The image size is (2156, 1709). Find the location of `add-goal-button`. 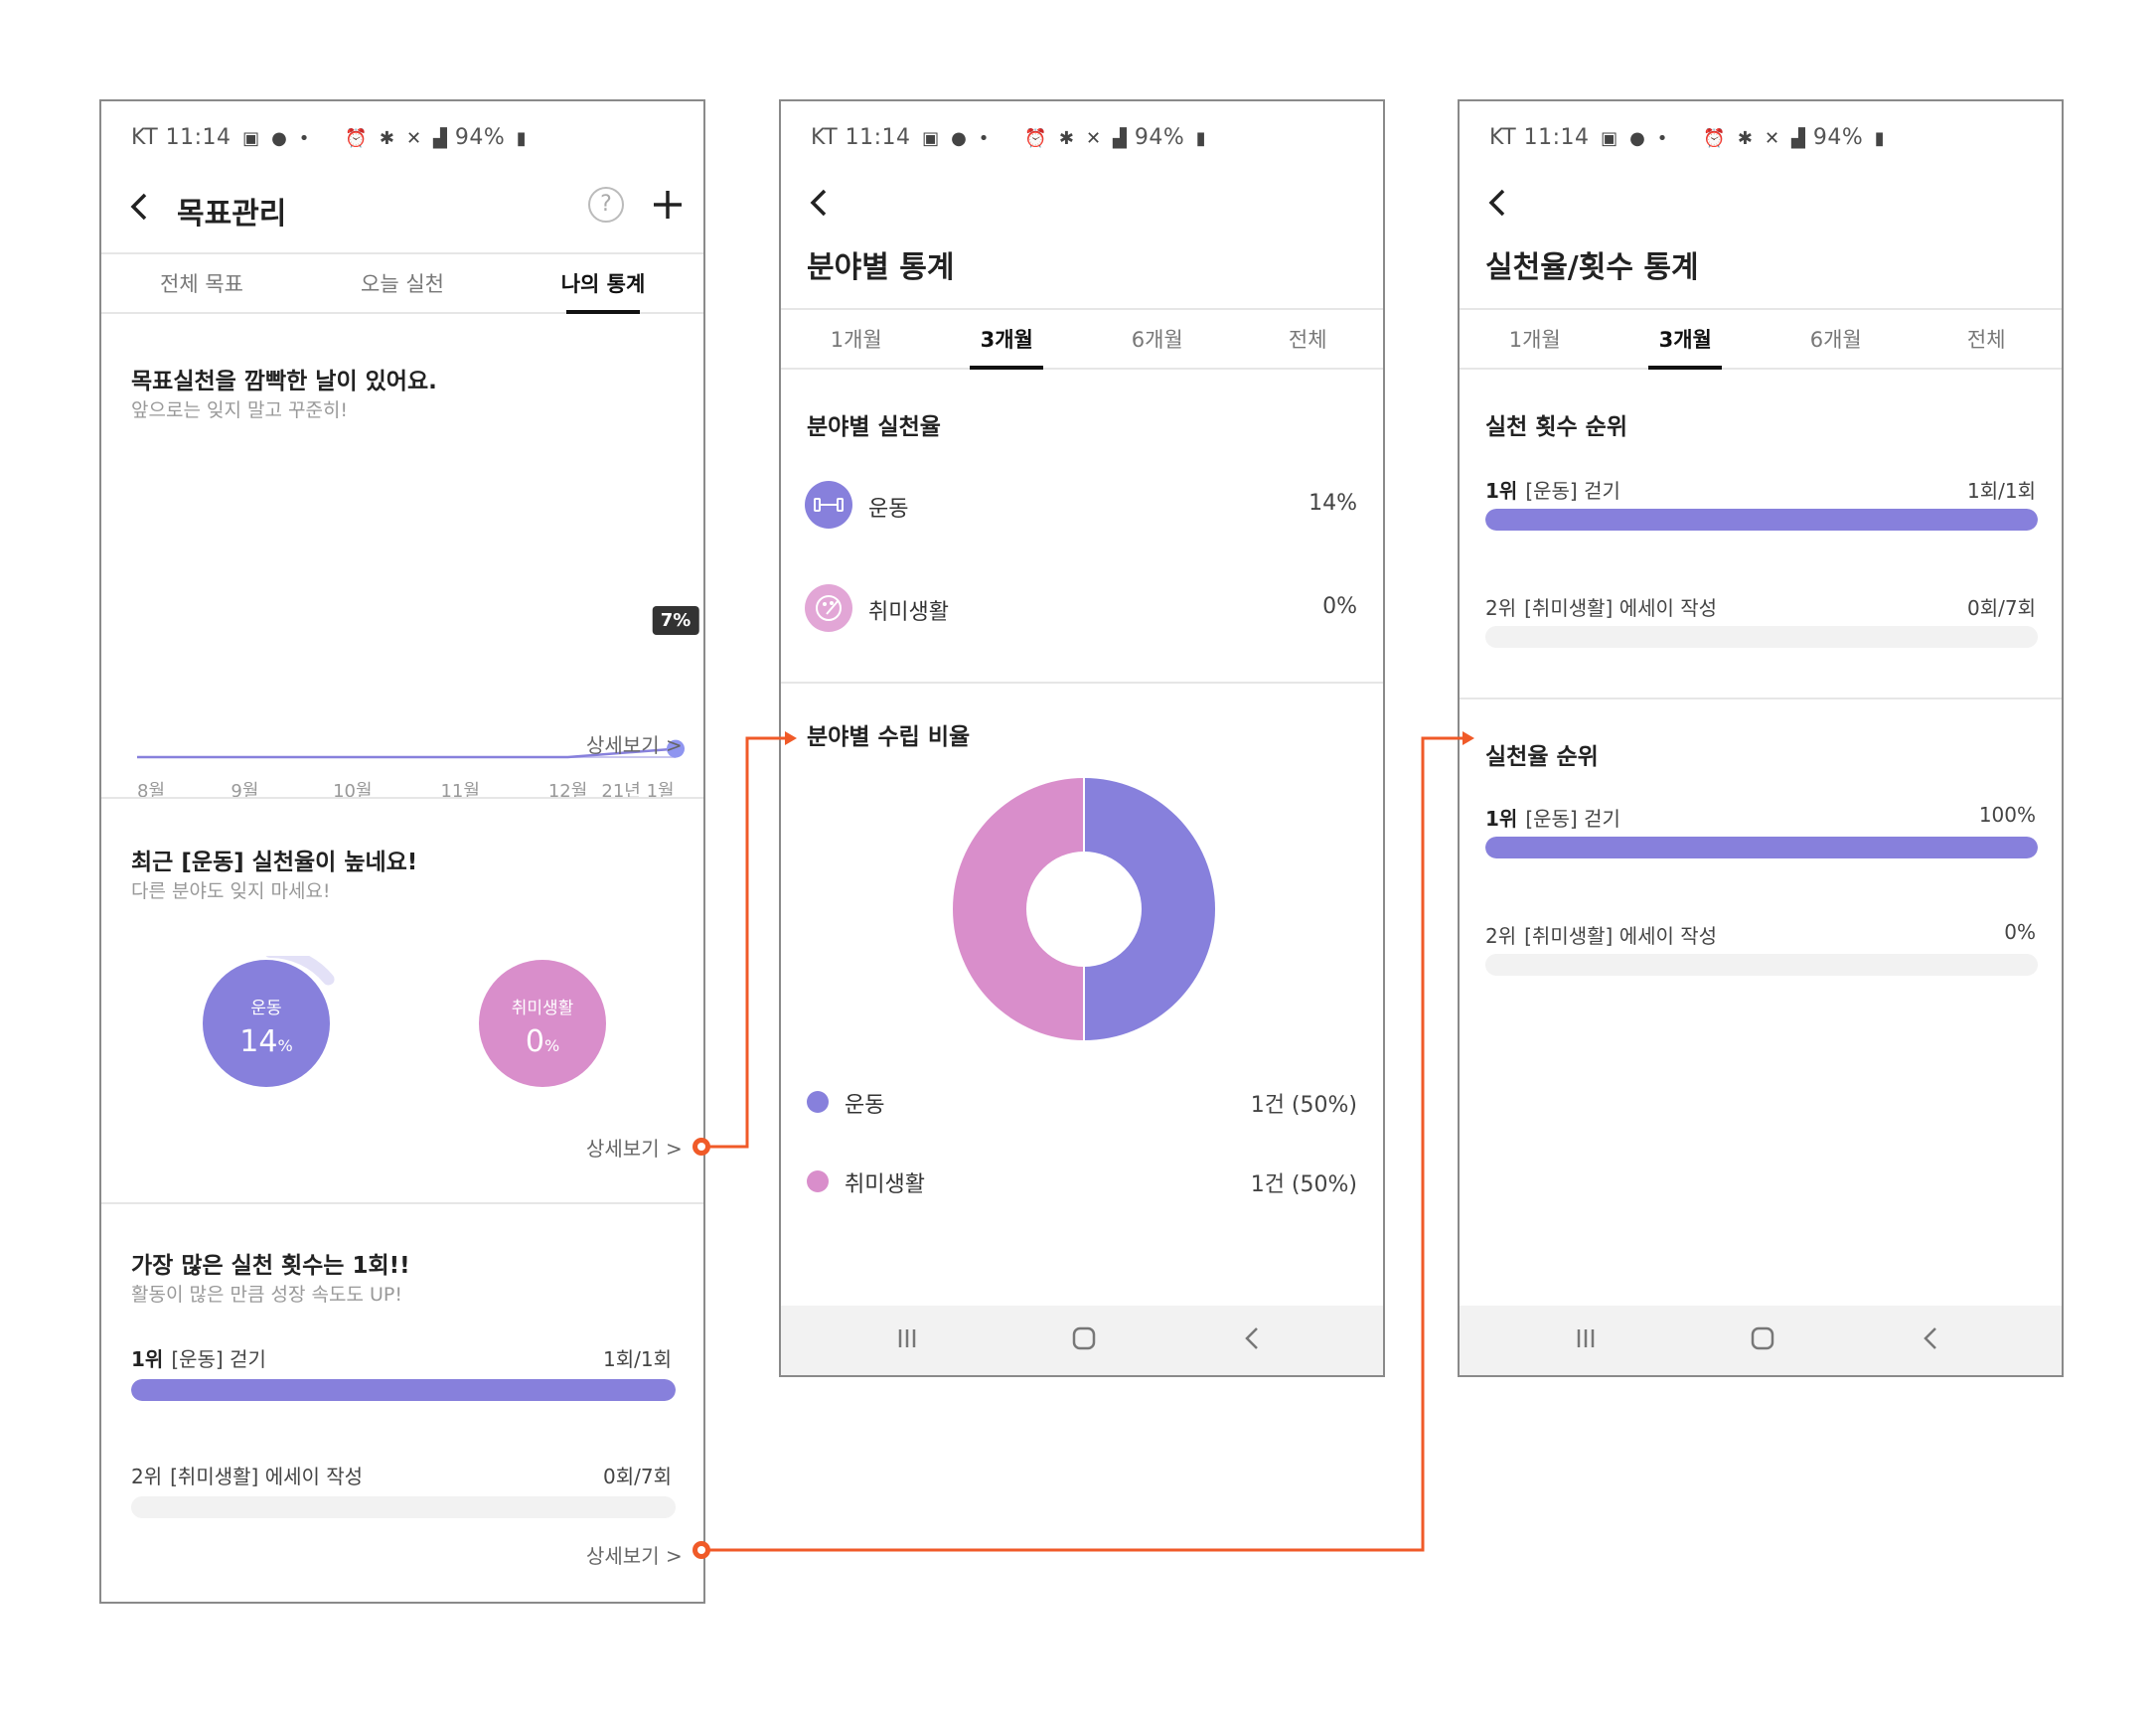

add-goal-button is located at coordinates (668, 205).